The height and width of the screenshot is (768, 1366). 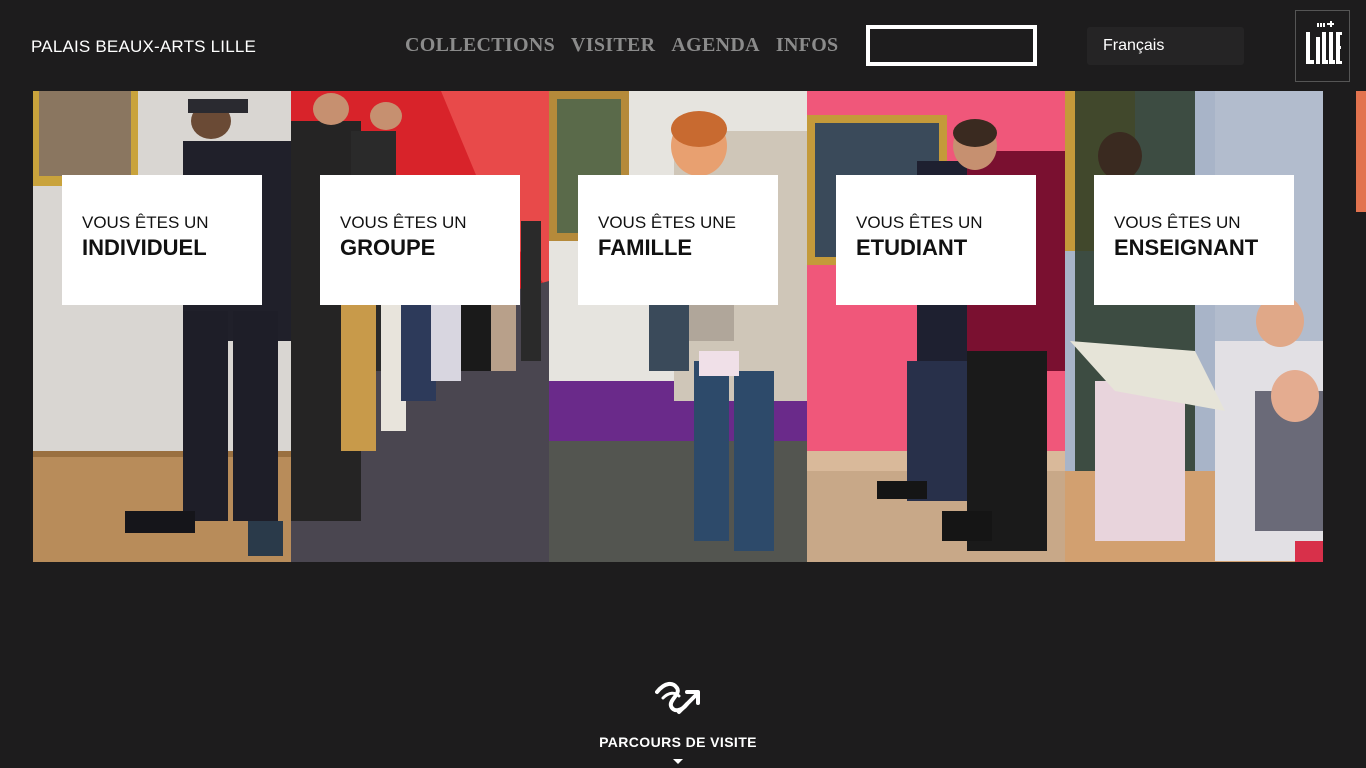 What do you see at coordinates (951, 45) in the screenshot?
I see `search-input` at bounding box center [951, 45].